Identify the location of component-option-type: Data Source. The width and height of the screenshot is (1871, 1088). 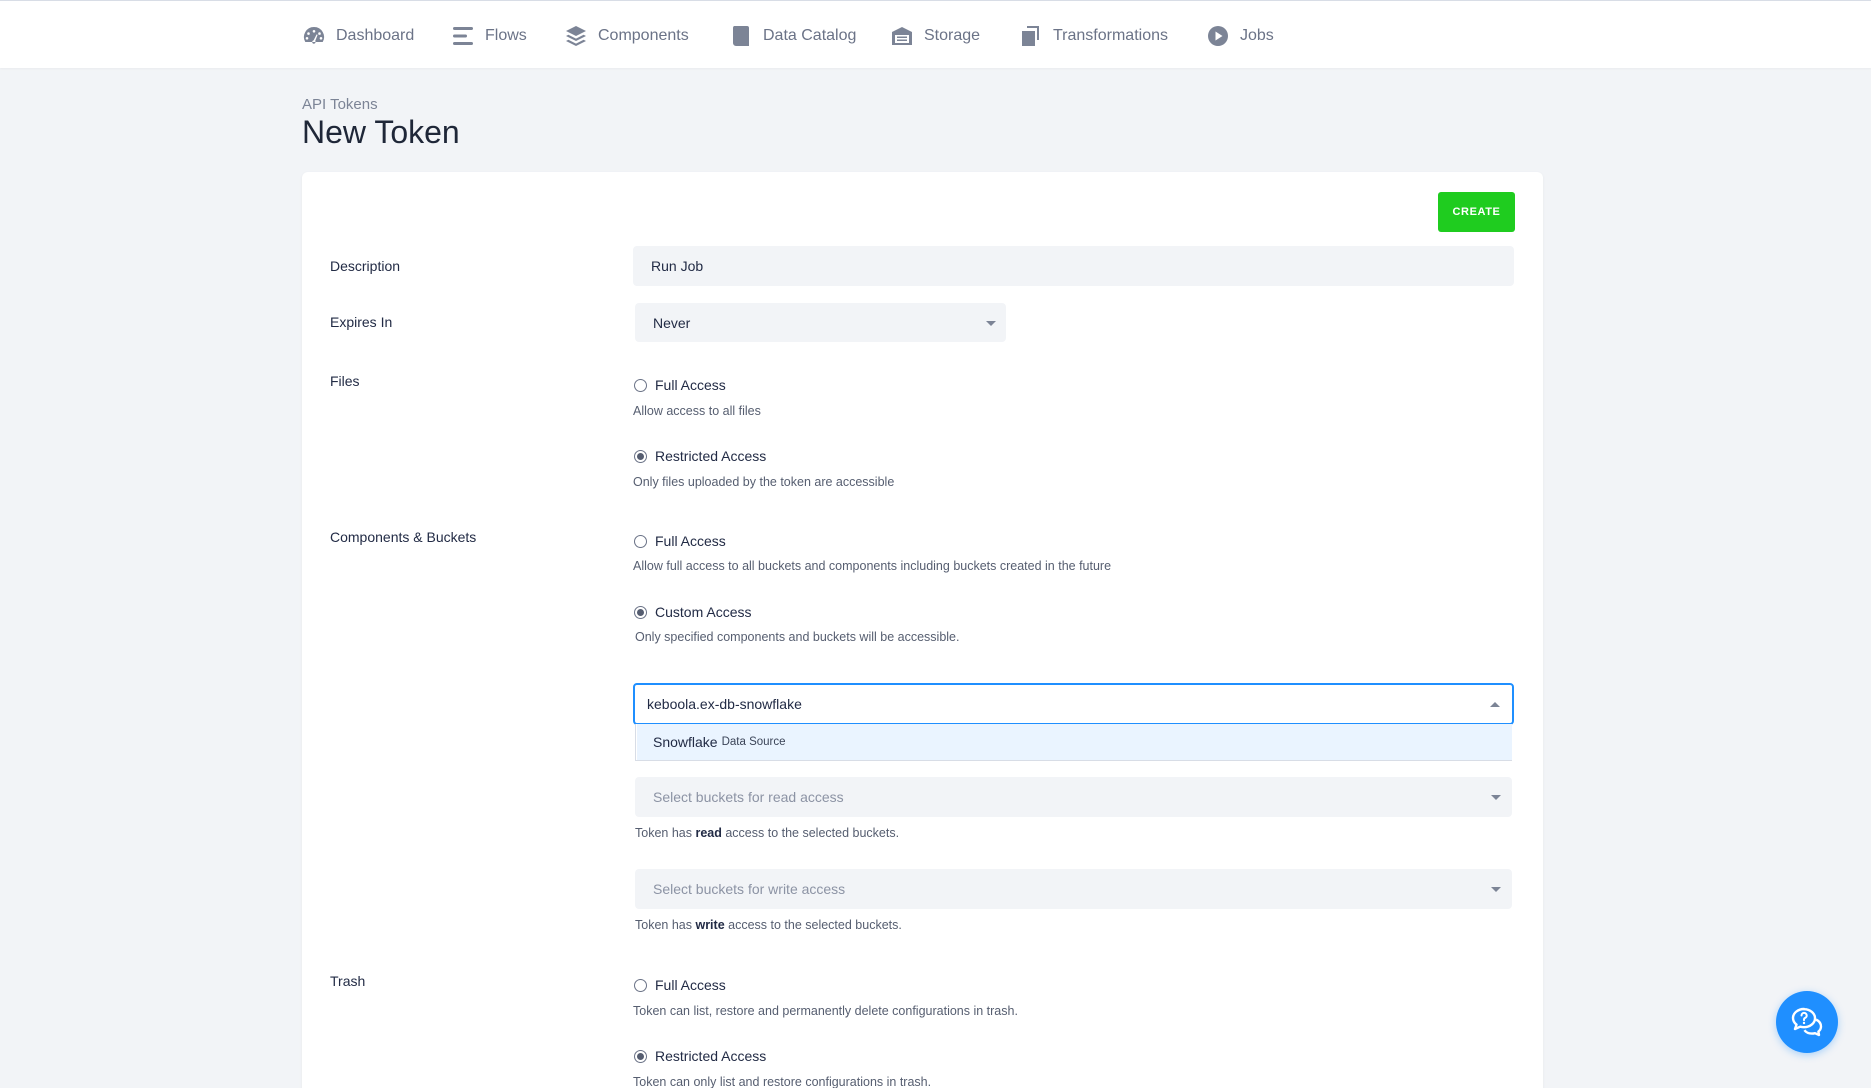
(753, 742).